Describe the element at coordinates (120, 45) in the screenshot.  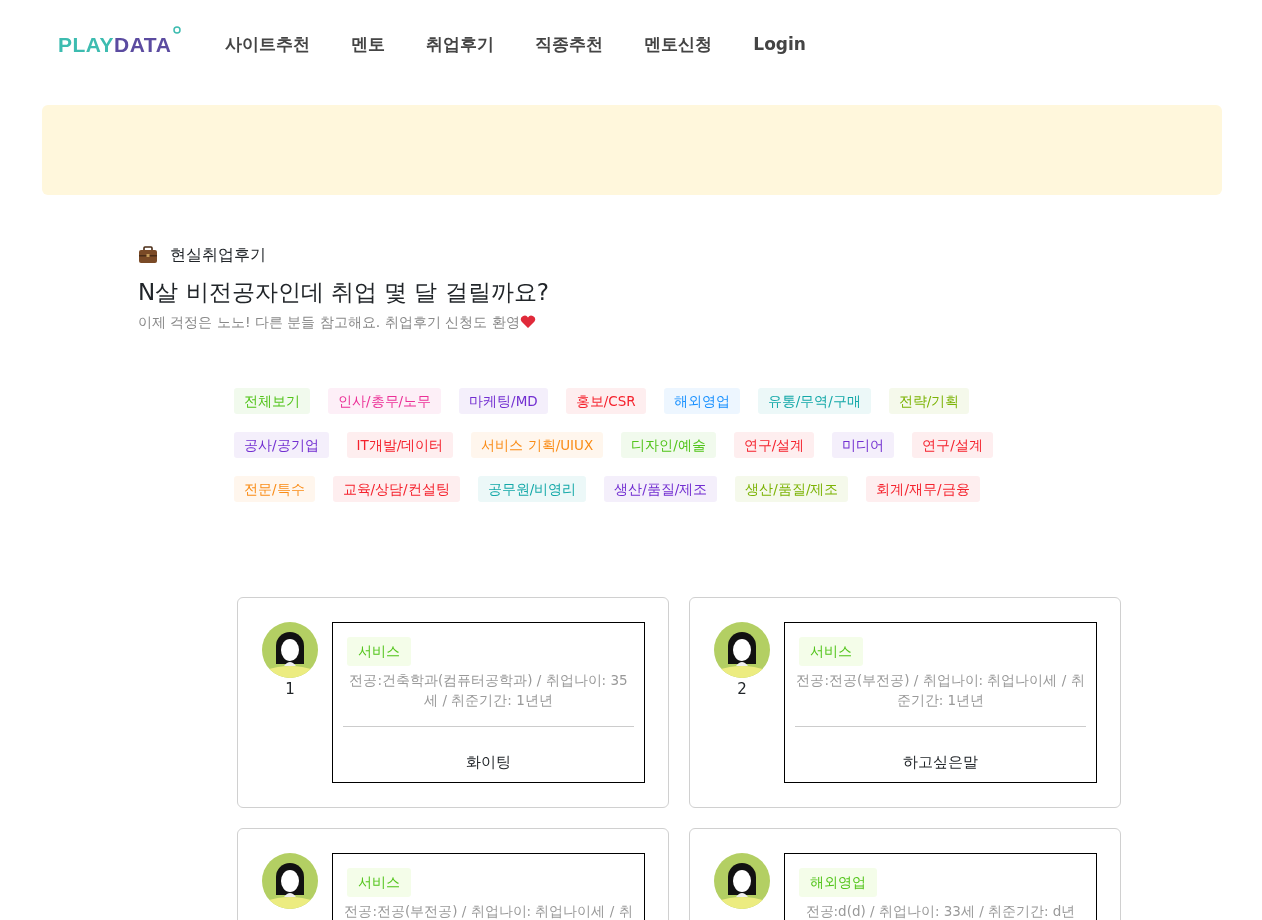
I see `logo: PLAYDATA` at that location.